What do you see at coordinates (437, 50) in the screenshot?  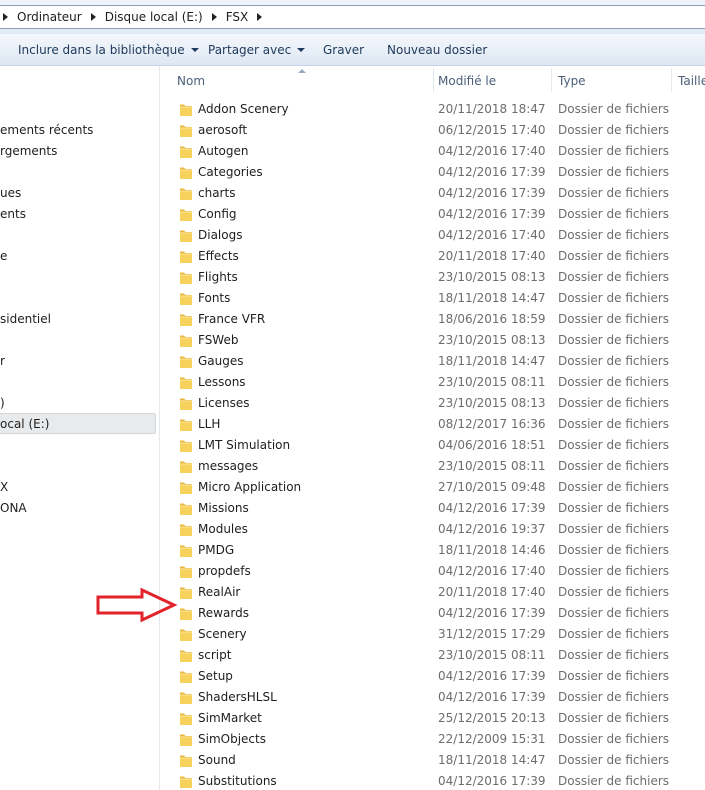 I see `new-folder-button: Nouveau dossier` at bounding box center [437, 50].